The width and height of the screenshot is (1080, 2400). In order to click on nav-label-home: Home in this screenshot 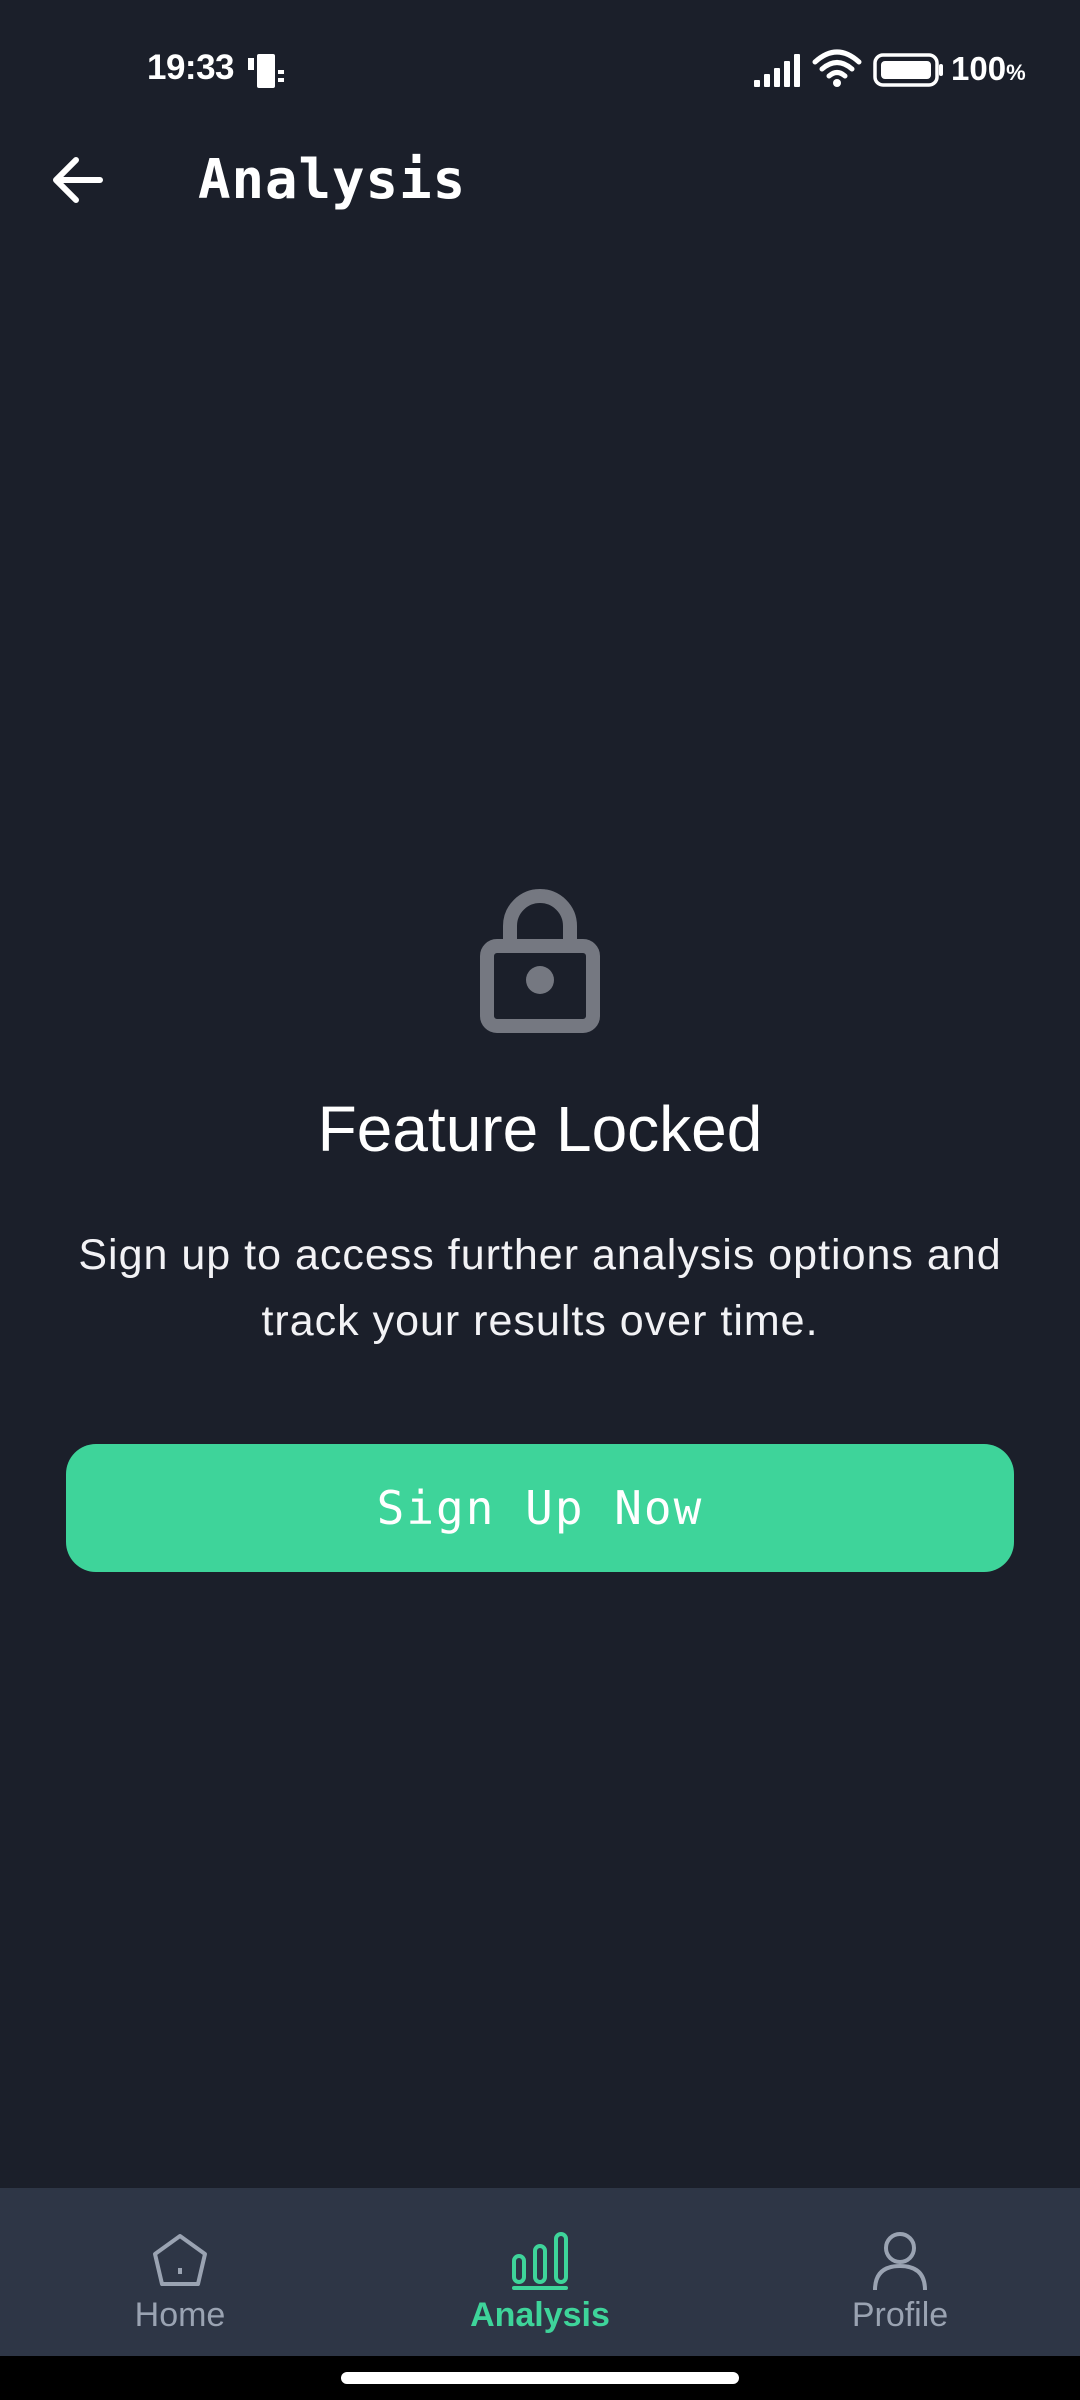, I will do `click(180, 2315)`.